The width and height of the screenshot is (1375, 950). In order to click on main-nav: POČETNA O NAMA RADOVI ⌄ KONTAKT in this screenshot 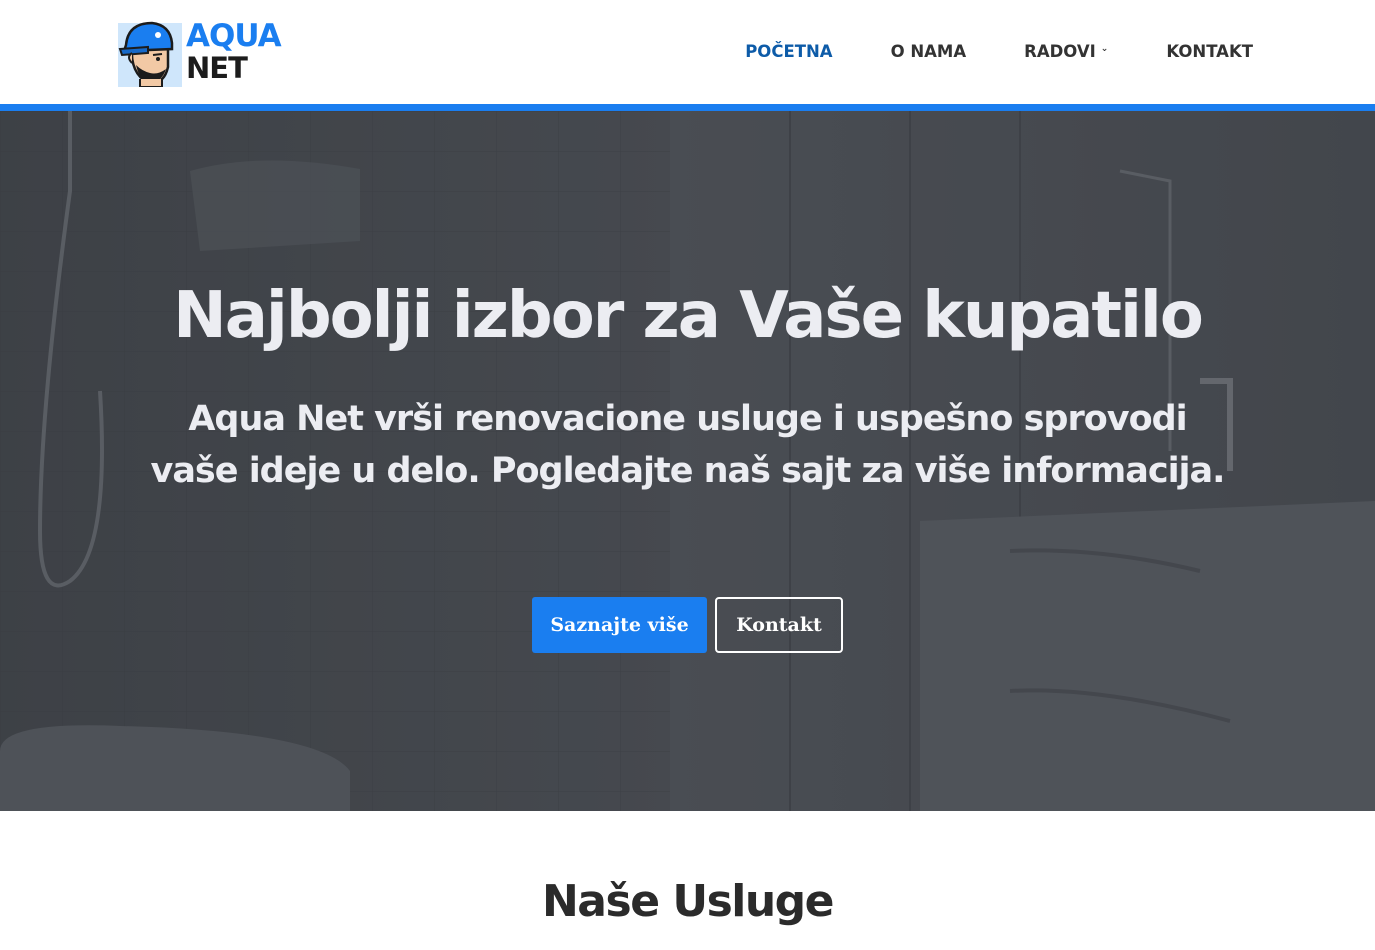, I will do `click(999, 51)`.